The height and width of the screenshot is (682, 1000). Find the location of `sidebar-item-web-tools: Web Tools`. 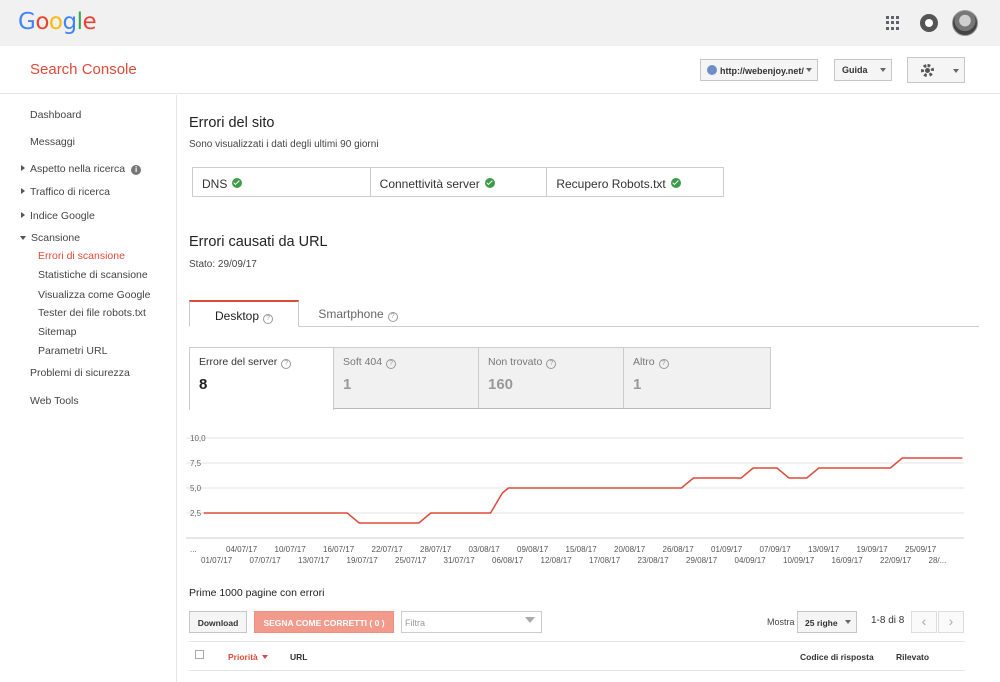

sidebar-item-web-tools: Web Tools is located at coordinates (54, 401).